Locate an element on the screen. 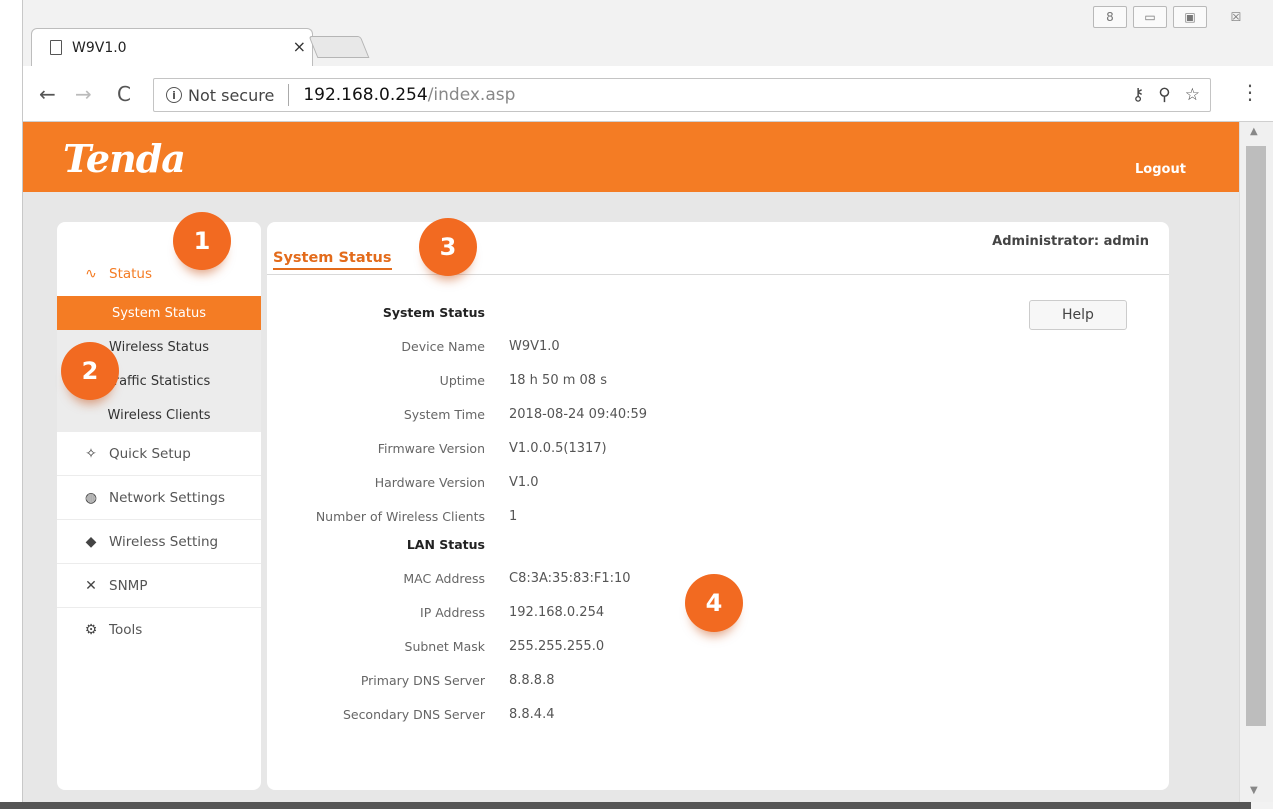 The image size is (1273, 809). browser-tab: W9V1.0 × is located at coordinates (172, 47).